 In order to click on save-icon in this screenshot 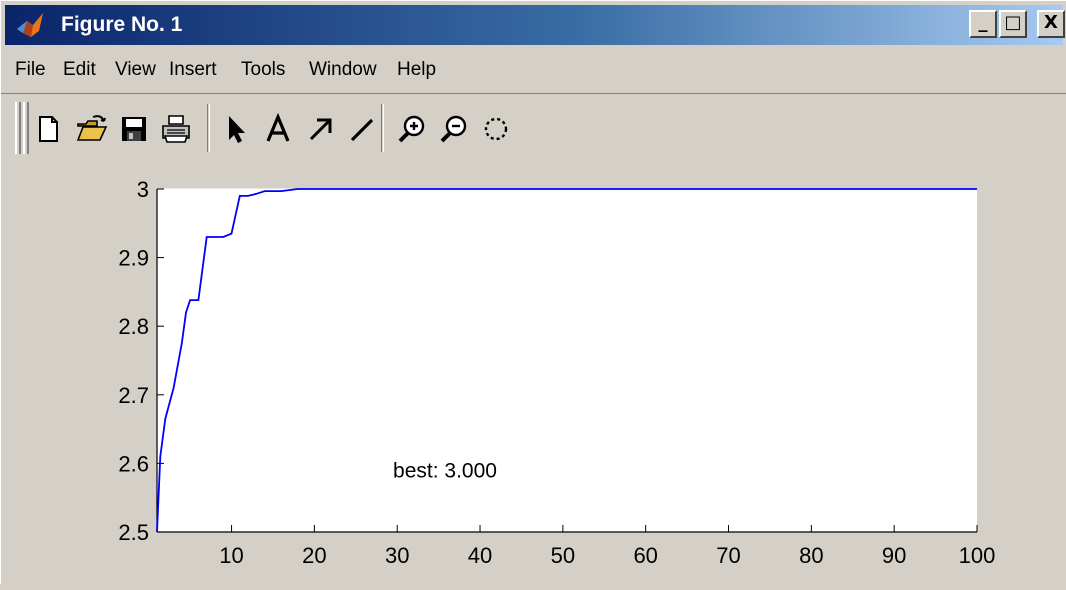, I will do `click(134, 129)`.